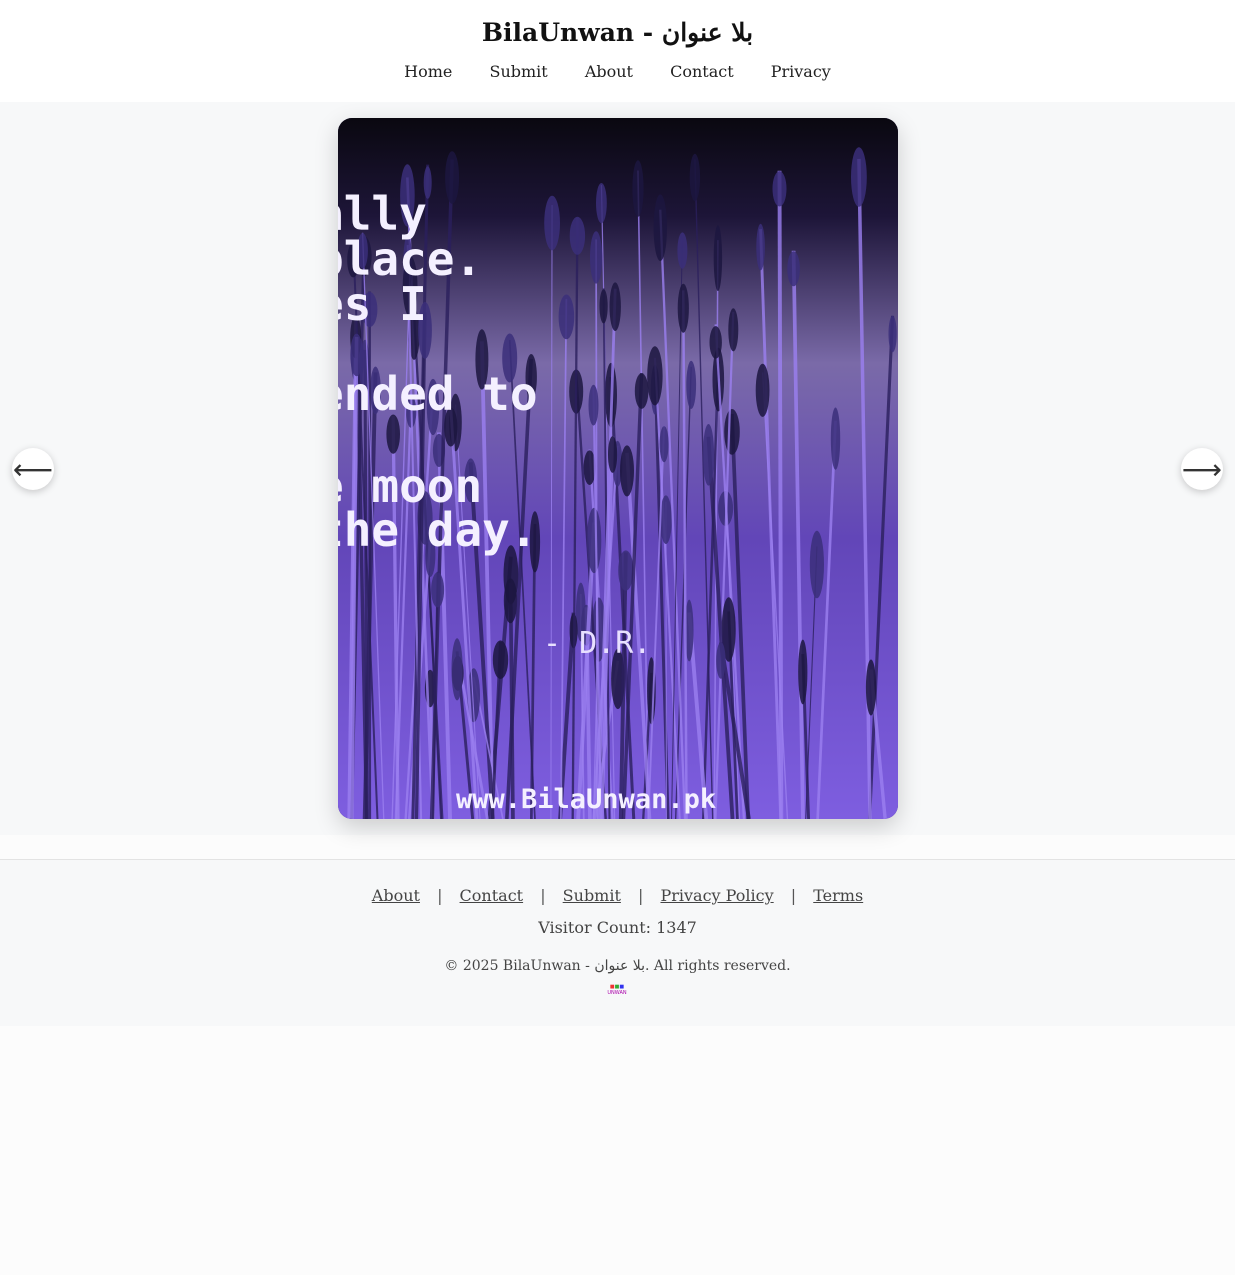  I want to click on footer-link-privacy-policy: Privacy Policy, so click(716, 895).